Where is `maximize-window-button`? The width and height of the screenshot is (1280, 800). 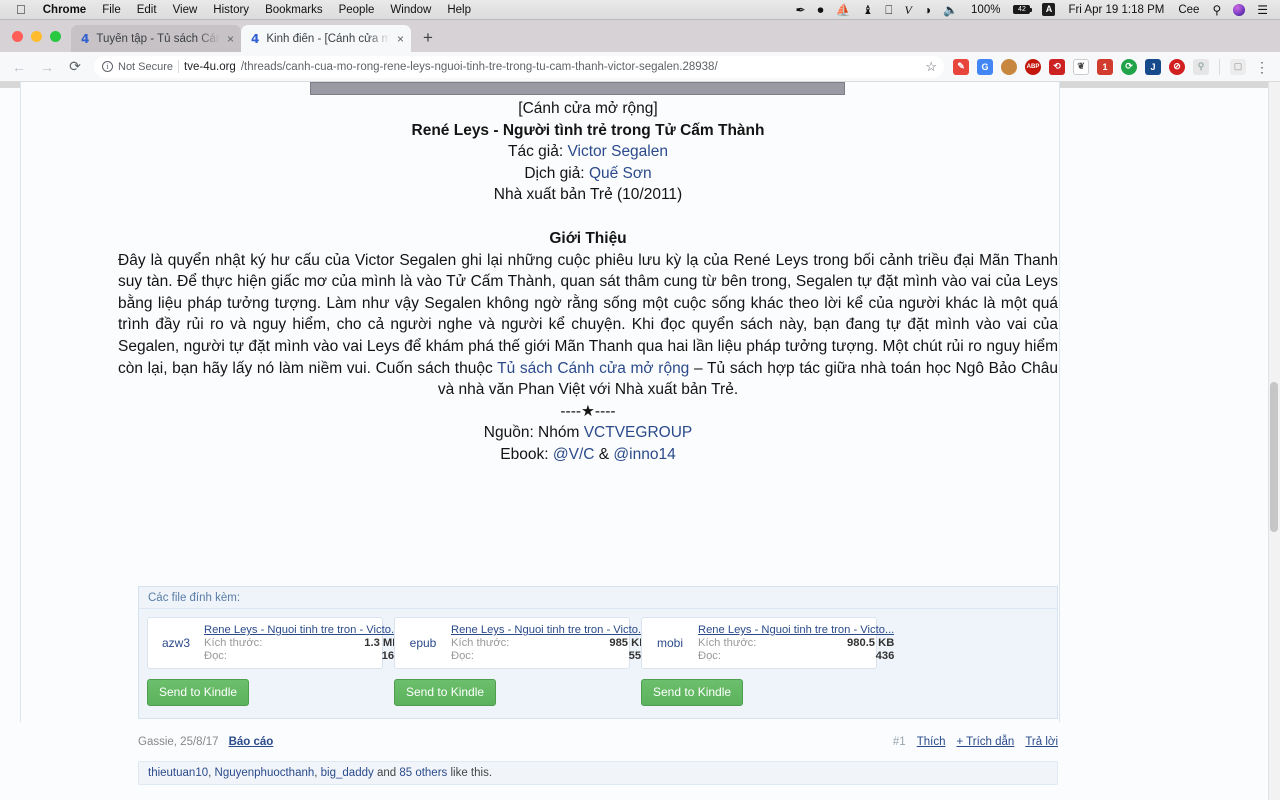
maximize-window-button is located at coordinates (55, 36).